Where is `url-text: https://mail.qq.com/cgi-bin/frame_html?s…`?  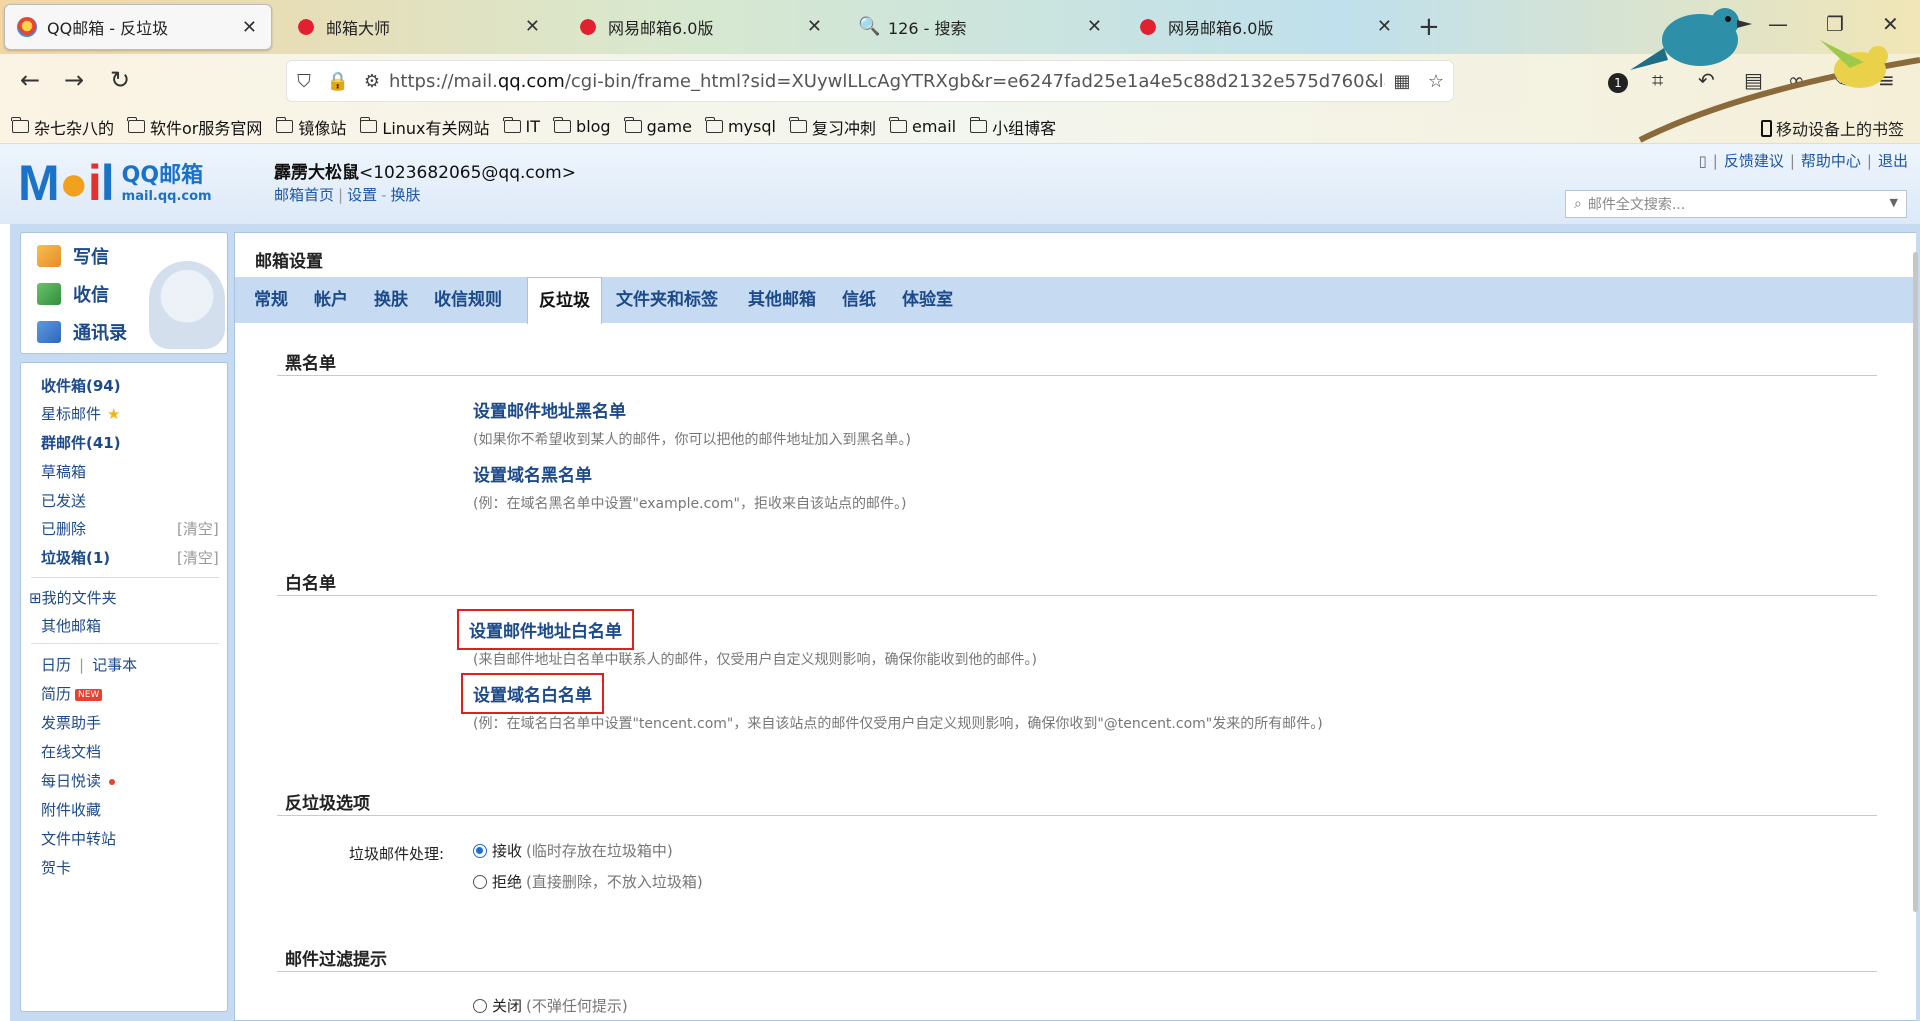
url-text: https://mail.qq.com/cgi-bin/frame_html?s… is located at coordinates (887, 81).